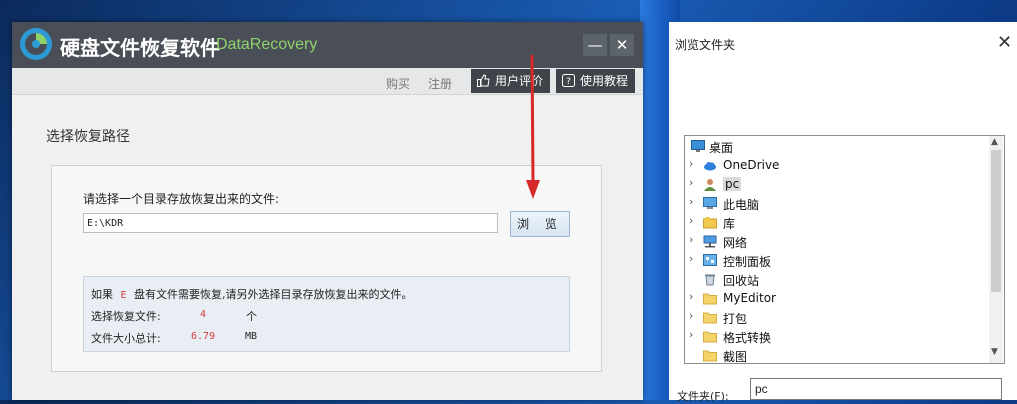 The width and height of the screenshot is (1017, 404). What do you see at coordinates (203, 336) in the screenshot?
I see `total-size-value: 6.79` at bounding box center [203, 336].